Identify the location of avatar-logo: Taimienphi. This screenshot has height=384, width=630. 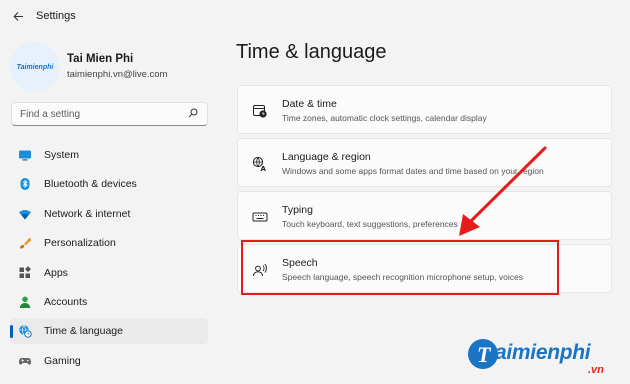
(35, 67).